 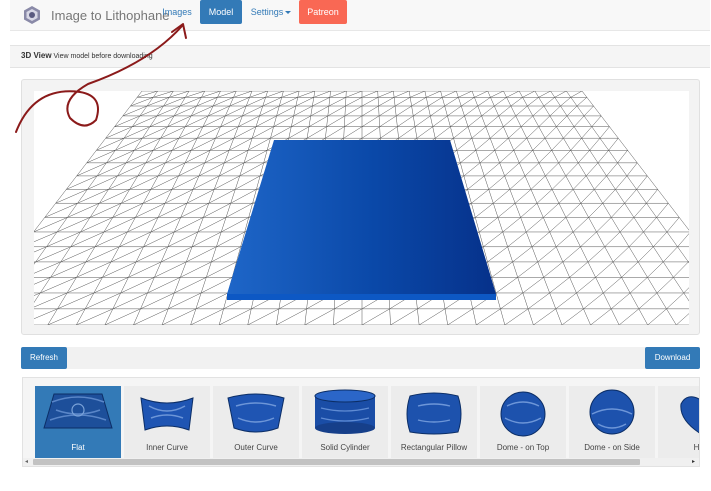 I want to click on nav-settings-label: Settings, so click(x=267, y=12).